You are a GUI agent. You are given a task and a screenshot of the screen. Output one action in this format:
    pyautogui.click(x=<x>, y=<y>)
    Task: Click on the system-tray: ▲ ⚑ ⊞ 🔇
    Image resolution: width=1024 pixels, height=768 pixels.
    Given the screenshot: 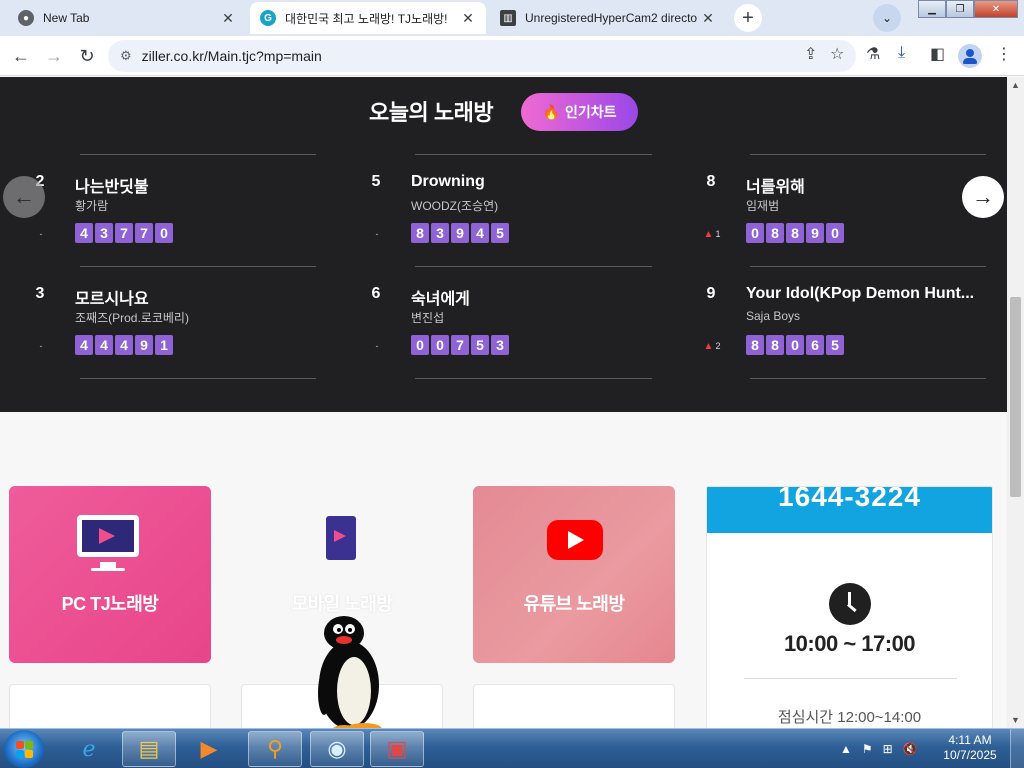 What is the action you would take?
    pyautogui.click(x=884, y=748)
    